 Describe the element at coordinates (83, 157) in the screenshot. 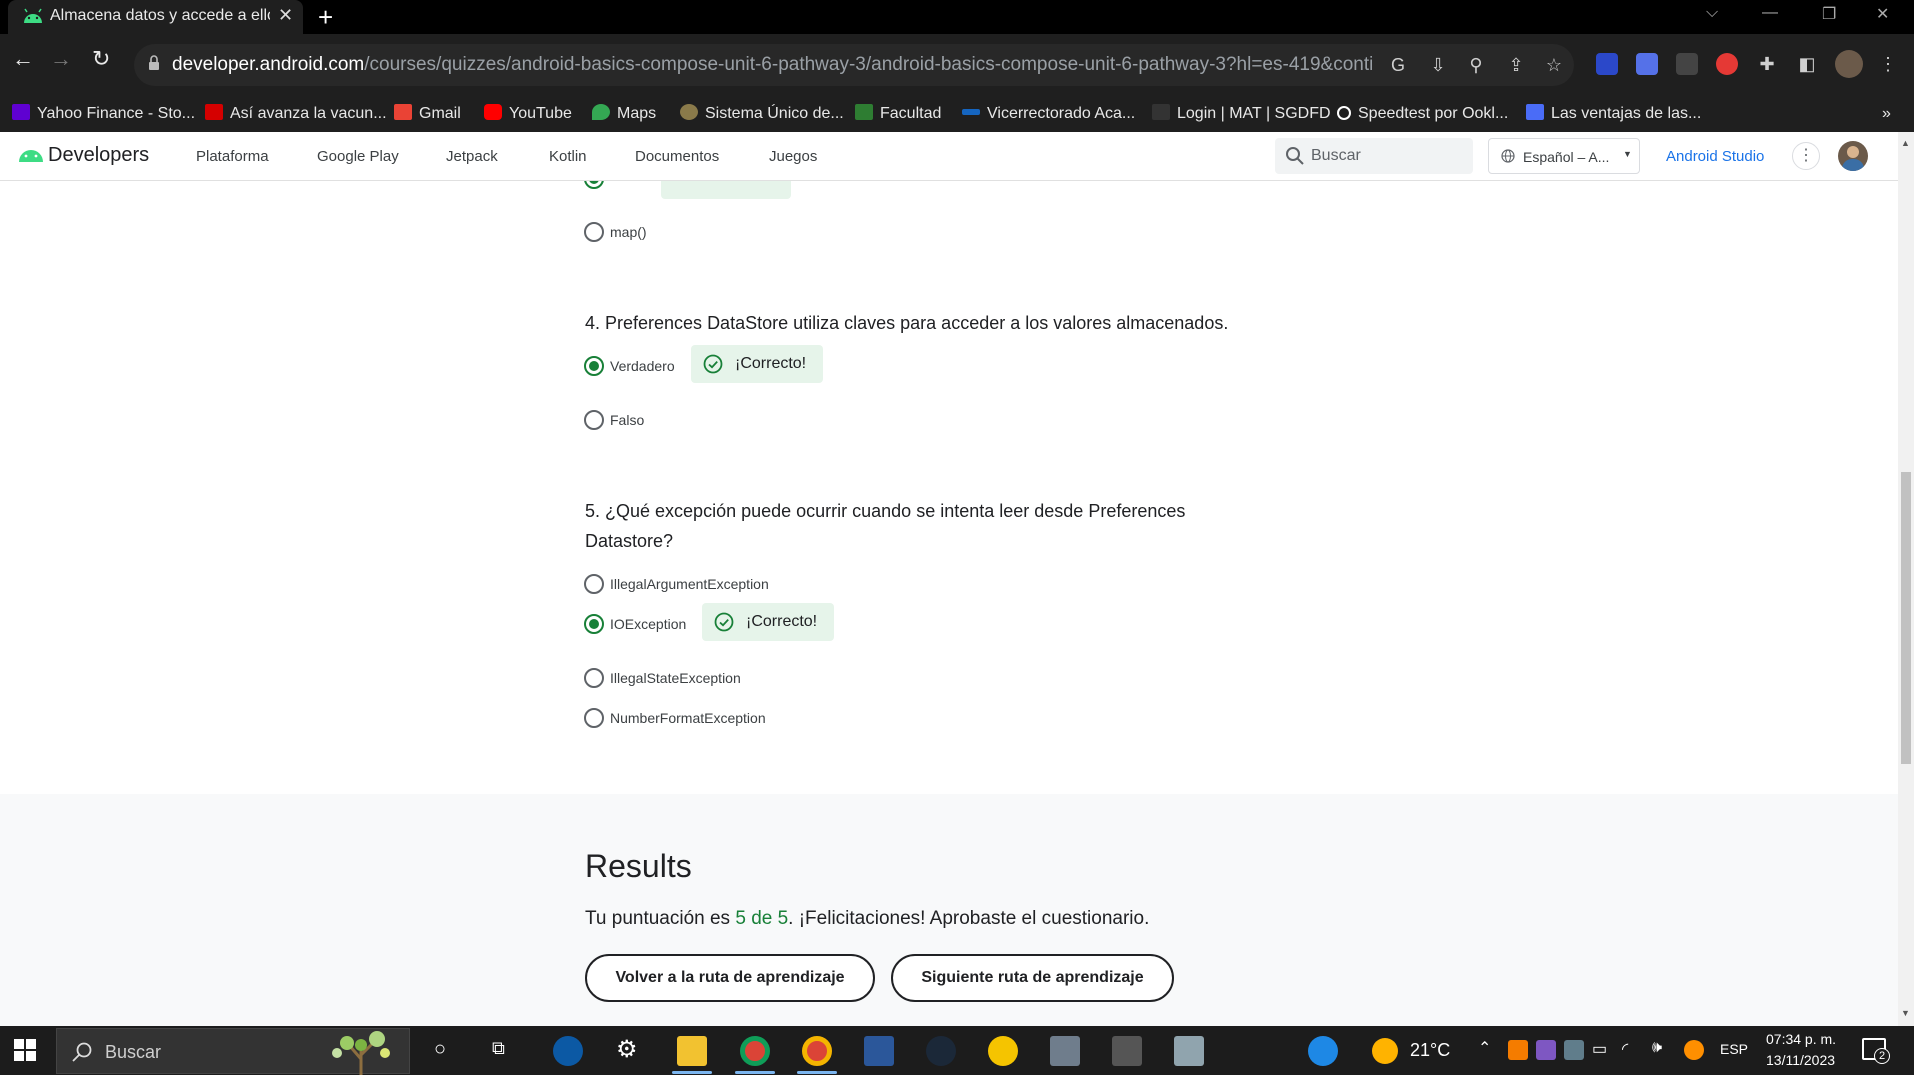

I see `developers-logo: Developers` at that location.